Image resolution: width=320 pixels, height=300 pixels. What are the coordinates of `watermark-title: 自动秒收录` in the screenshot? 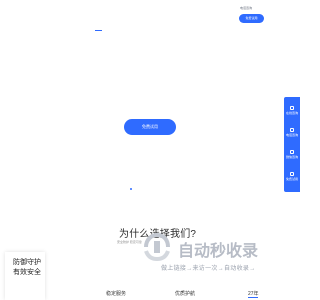 It's located at (218, 251).